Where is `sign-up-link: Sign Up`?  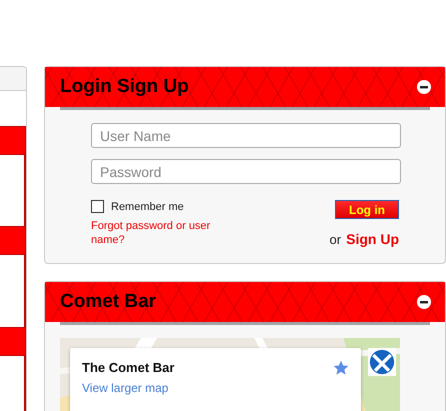 sign-up-link: Sign Up is located at coordinates (372, 239).